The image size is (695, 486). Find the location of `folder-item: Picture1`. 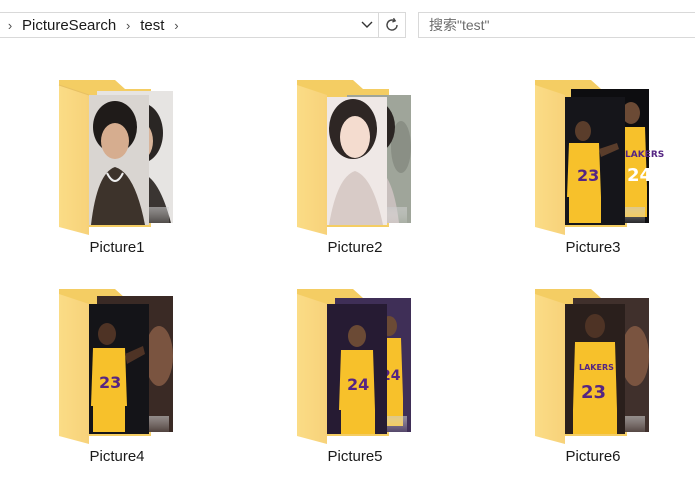

folder-item: Picture1 is located at coordinates (117, 174).